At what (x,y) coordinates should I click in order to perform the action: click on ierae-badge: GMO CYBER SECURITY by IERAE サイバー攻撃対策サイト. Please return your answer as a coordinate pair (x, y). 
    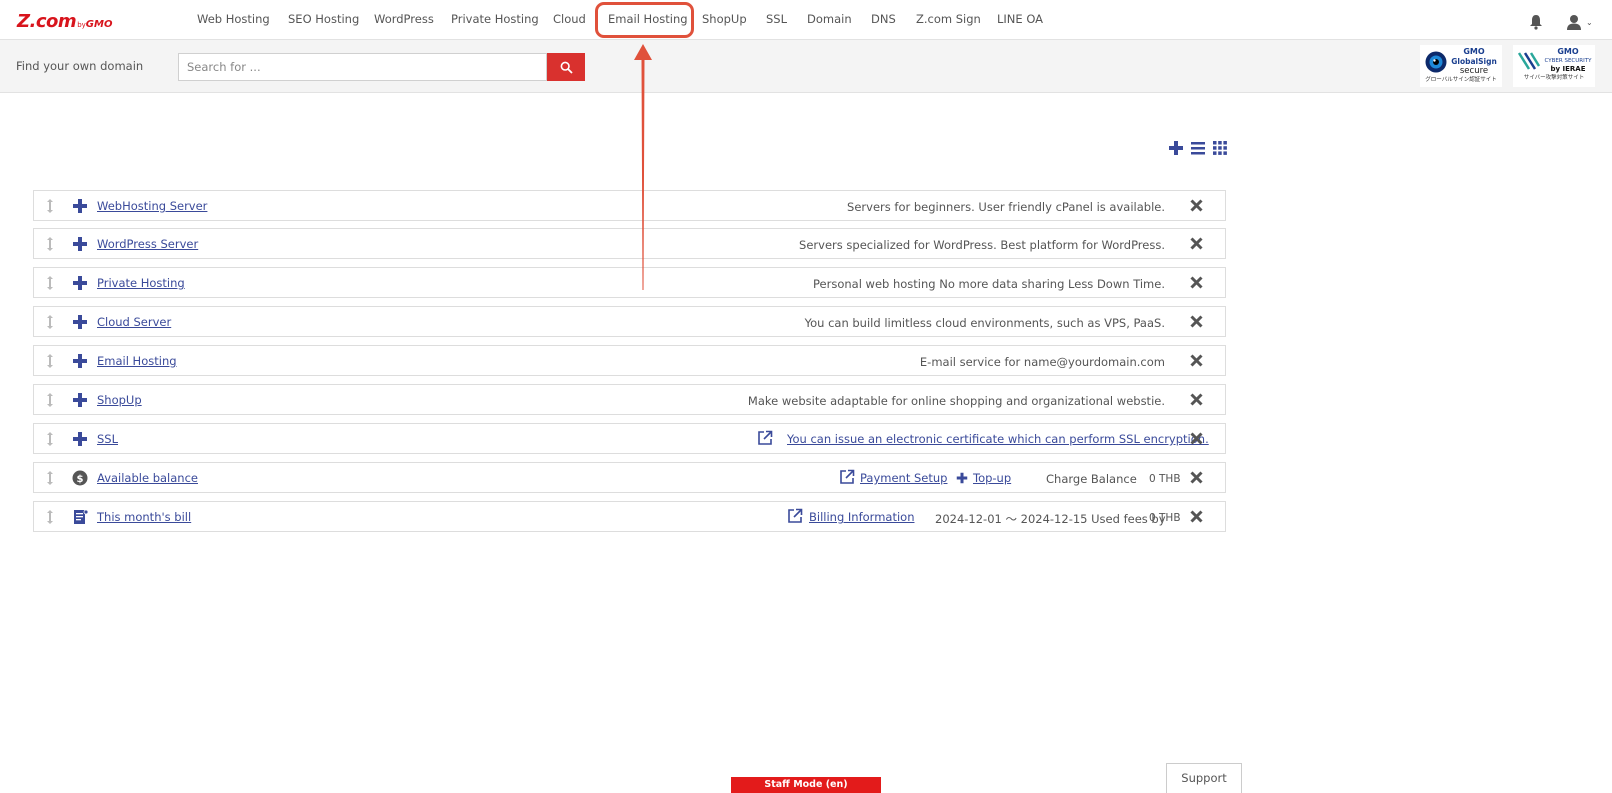
    Looking at the image, I should click on (1554, 66).